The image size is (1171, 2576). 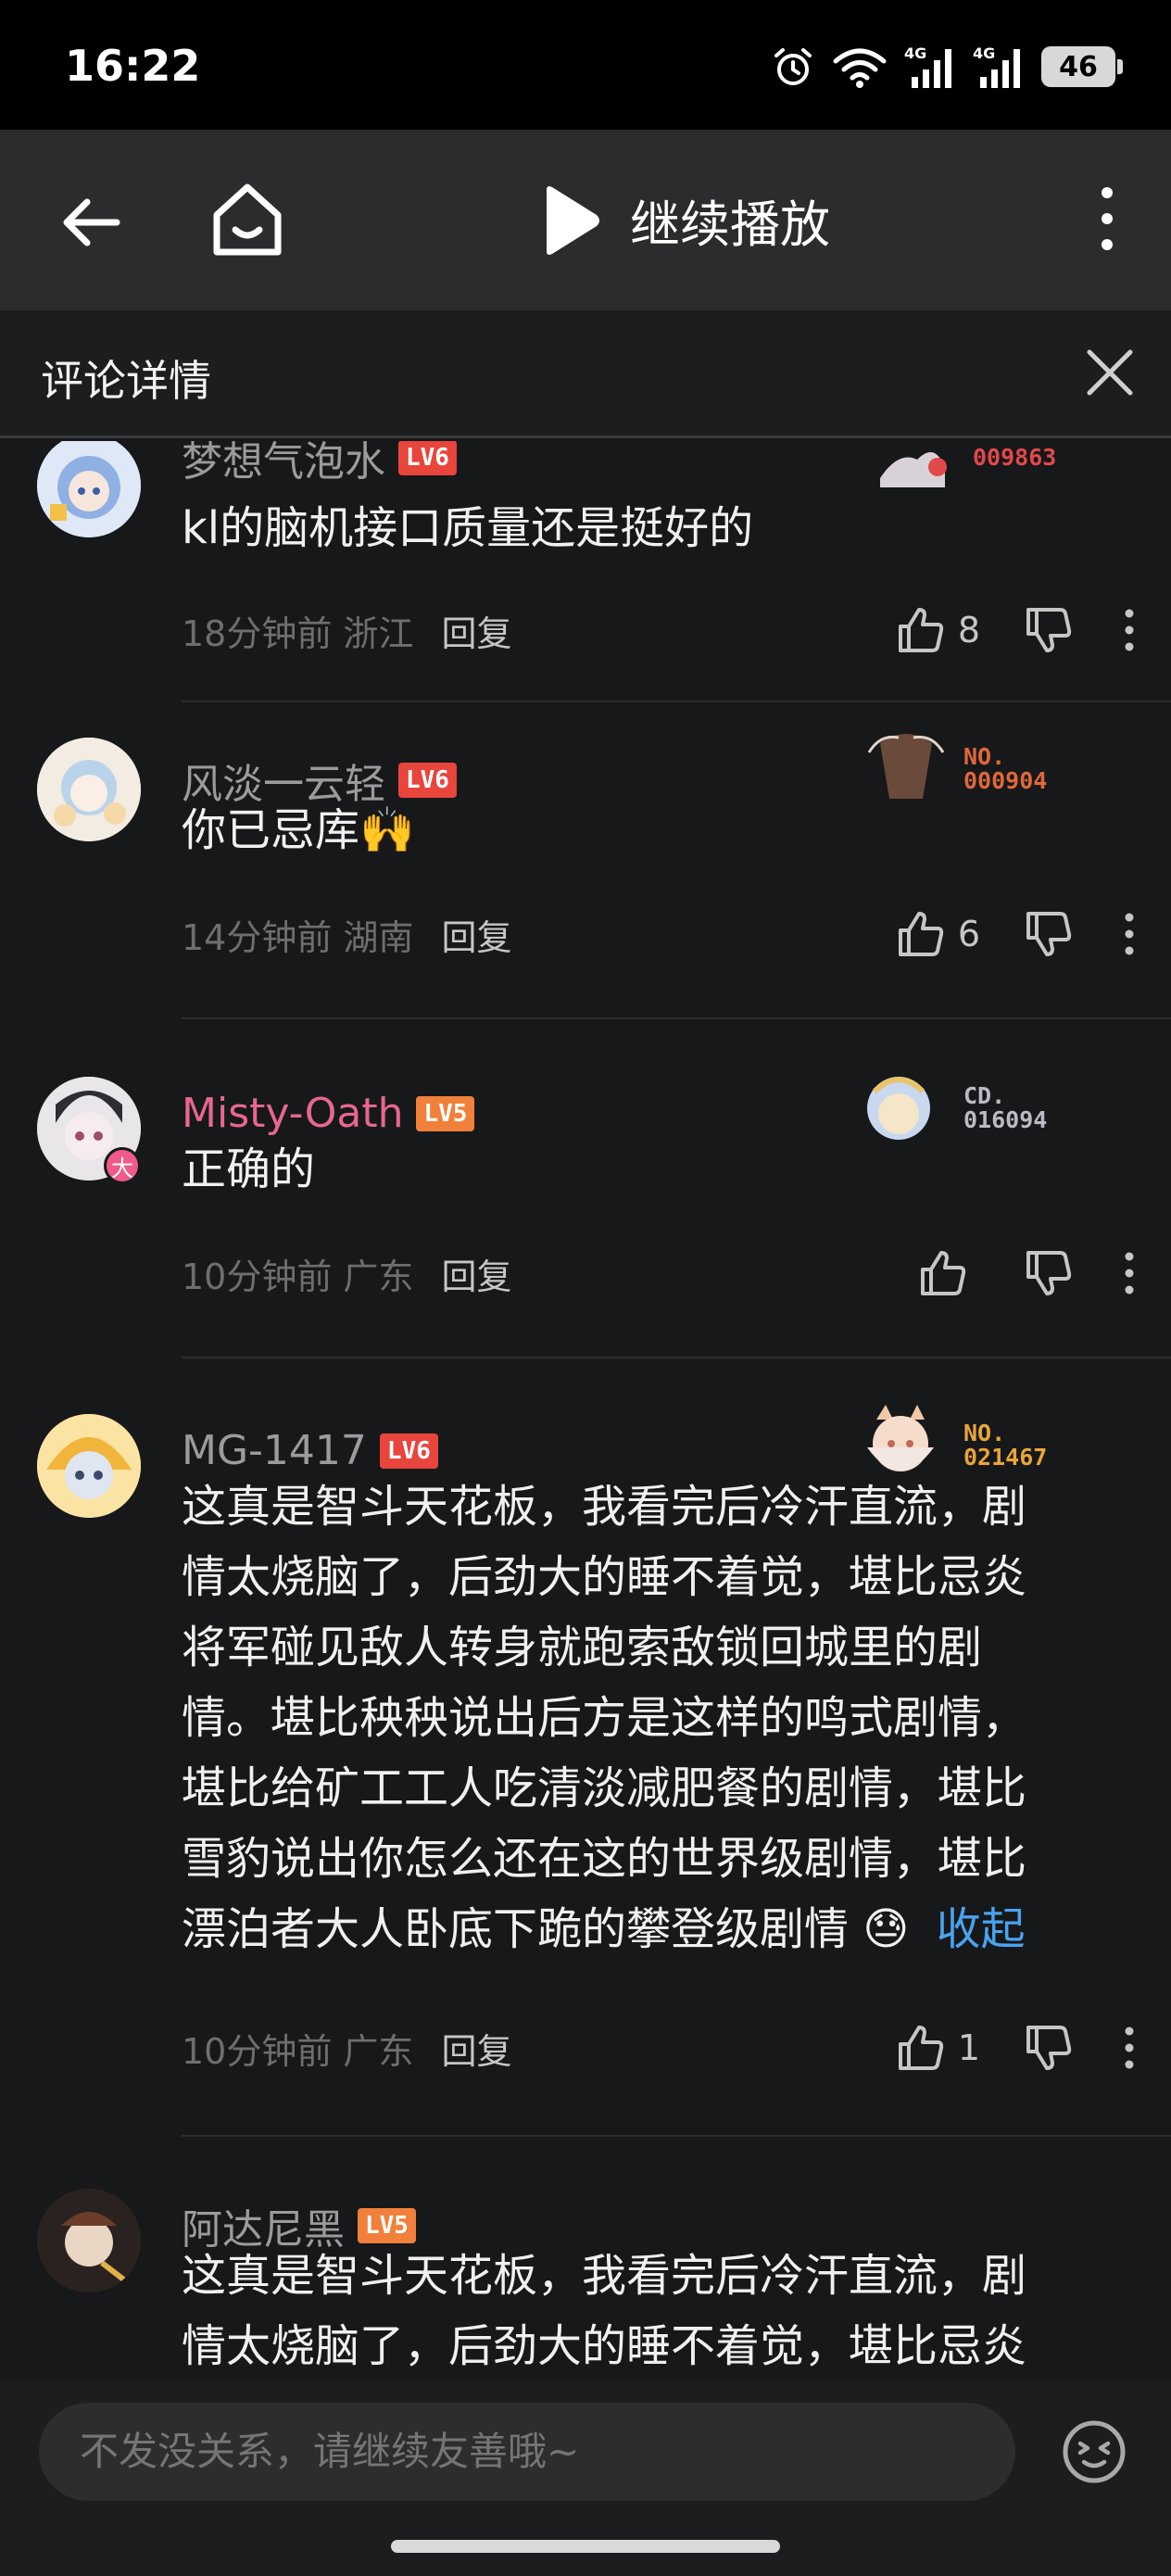 I want to click on play-icon, so click(x=573, y=220).